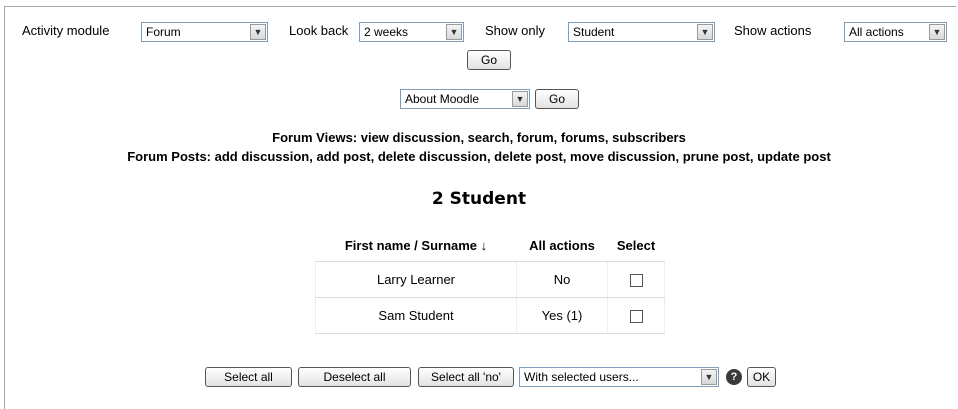  I want to click on with-selected-users-select: With selected users... ▼, so click(619, 377).